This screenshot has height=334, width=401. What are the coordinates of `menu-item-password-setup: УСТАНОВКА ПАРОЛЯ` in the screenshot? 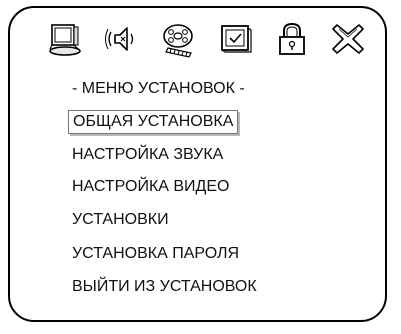 It's located at (155, 254).